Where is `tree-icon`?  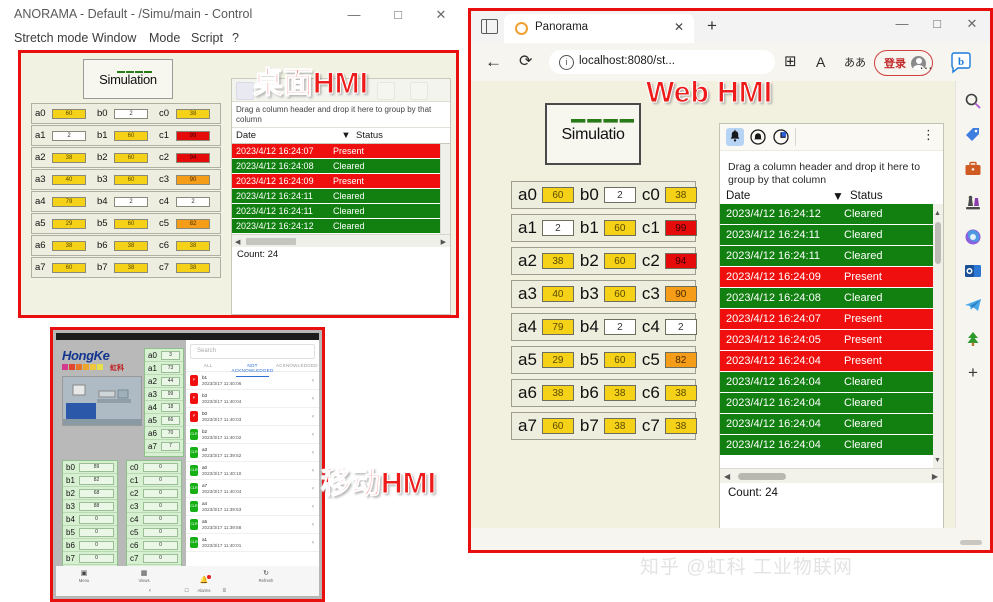 tree-icon is located at coordinates (973, 339).